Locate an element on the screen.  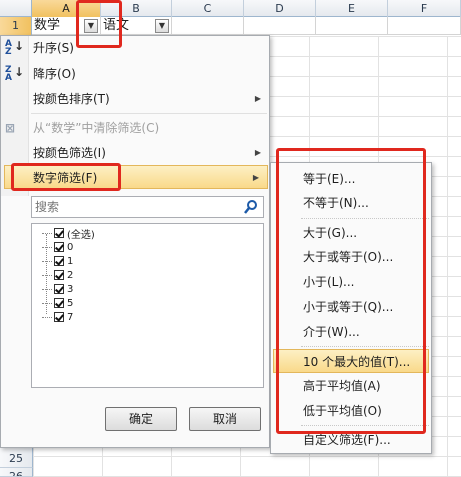
sort-ascending-item: A Z ↓ 升序(S) is located at coordinates (135, 48).